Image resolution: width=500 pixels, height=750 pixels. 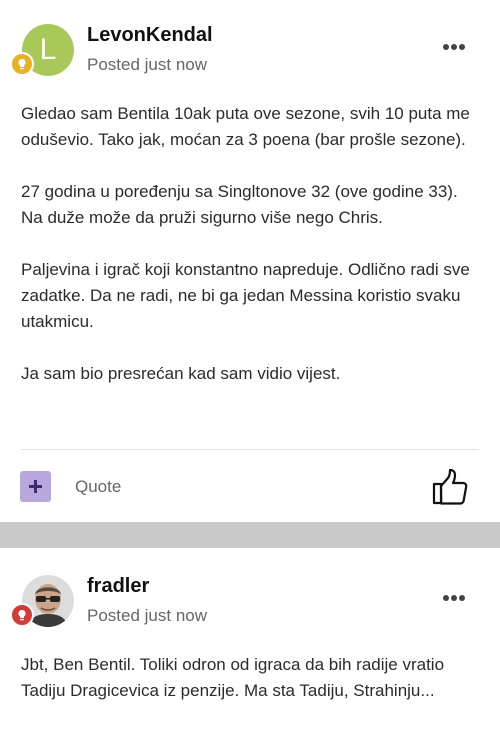 I want to click on like-thumb-icon, so click(x=450, y=487).